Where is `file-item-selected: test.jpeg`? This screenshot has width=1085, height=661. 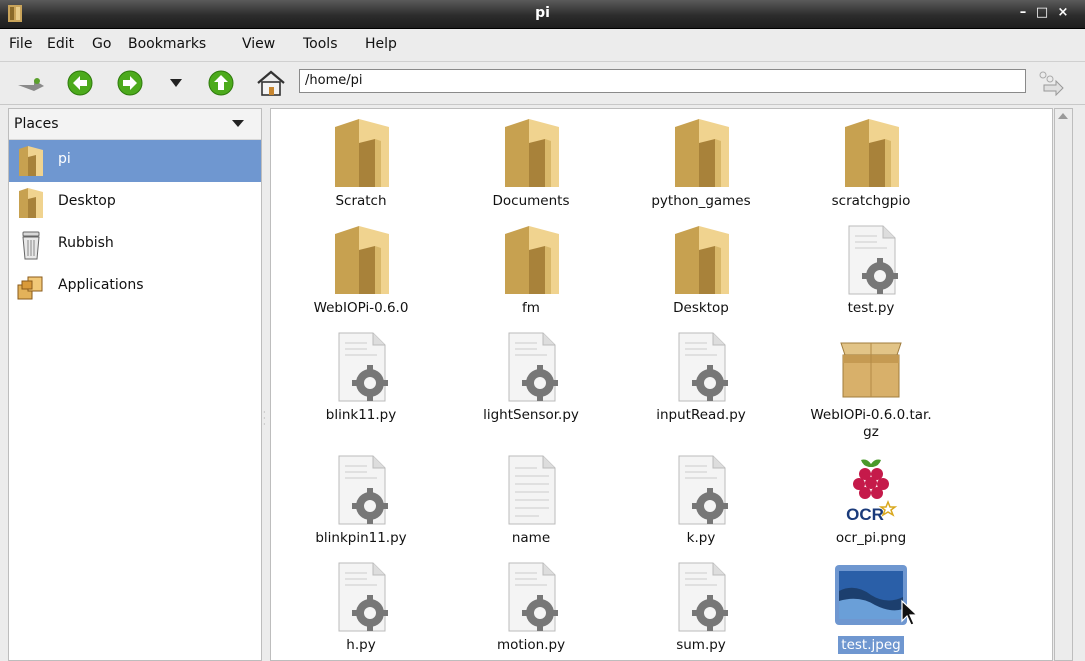
file-item-selected: test.jpeg is located at coordinates (871, 610).